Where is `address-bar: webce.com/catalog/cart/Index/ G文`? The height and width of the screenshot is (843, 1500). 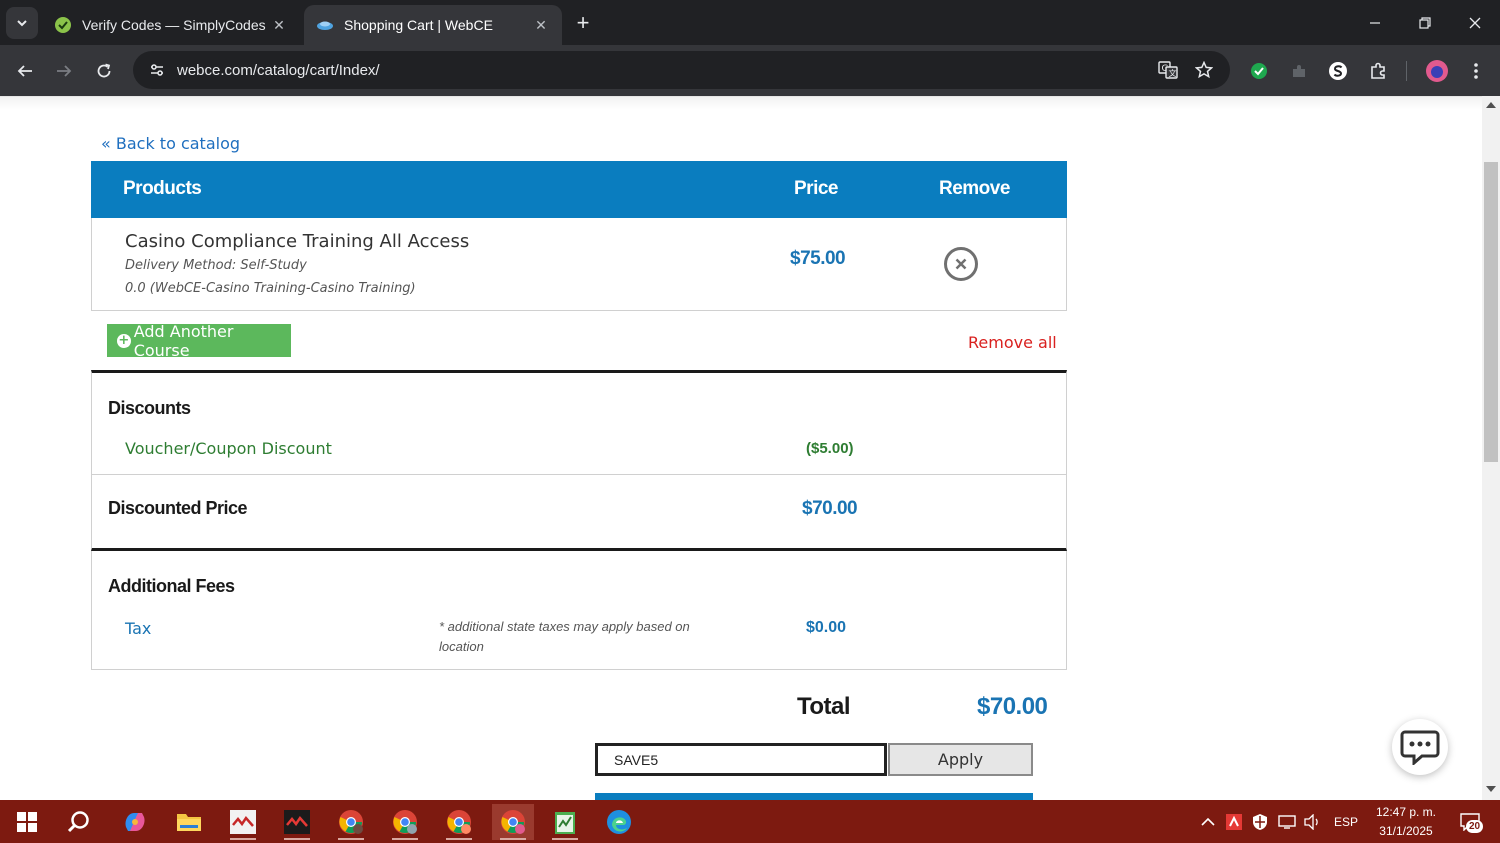
address-bar: webce.com/catalog/cart/Index/ G文 is located at coordinates (681, 70).